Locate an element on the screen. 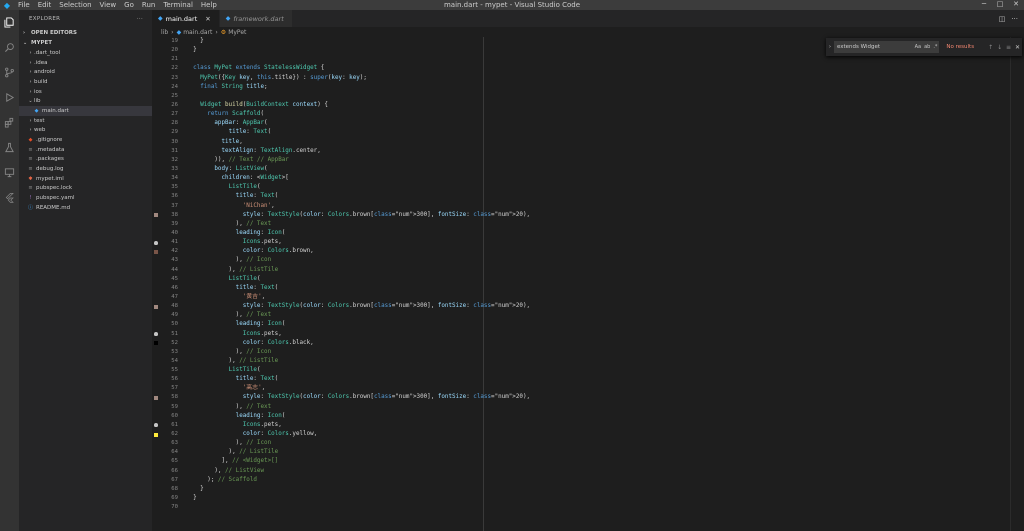 The height and width of the screenshot is (531, 1024). code-line: children: <Widget>[ is located at coordinates (605, 178).